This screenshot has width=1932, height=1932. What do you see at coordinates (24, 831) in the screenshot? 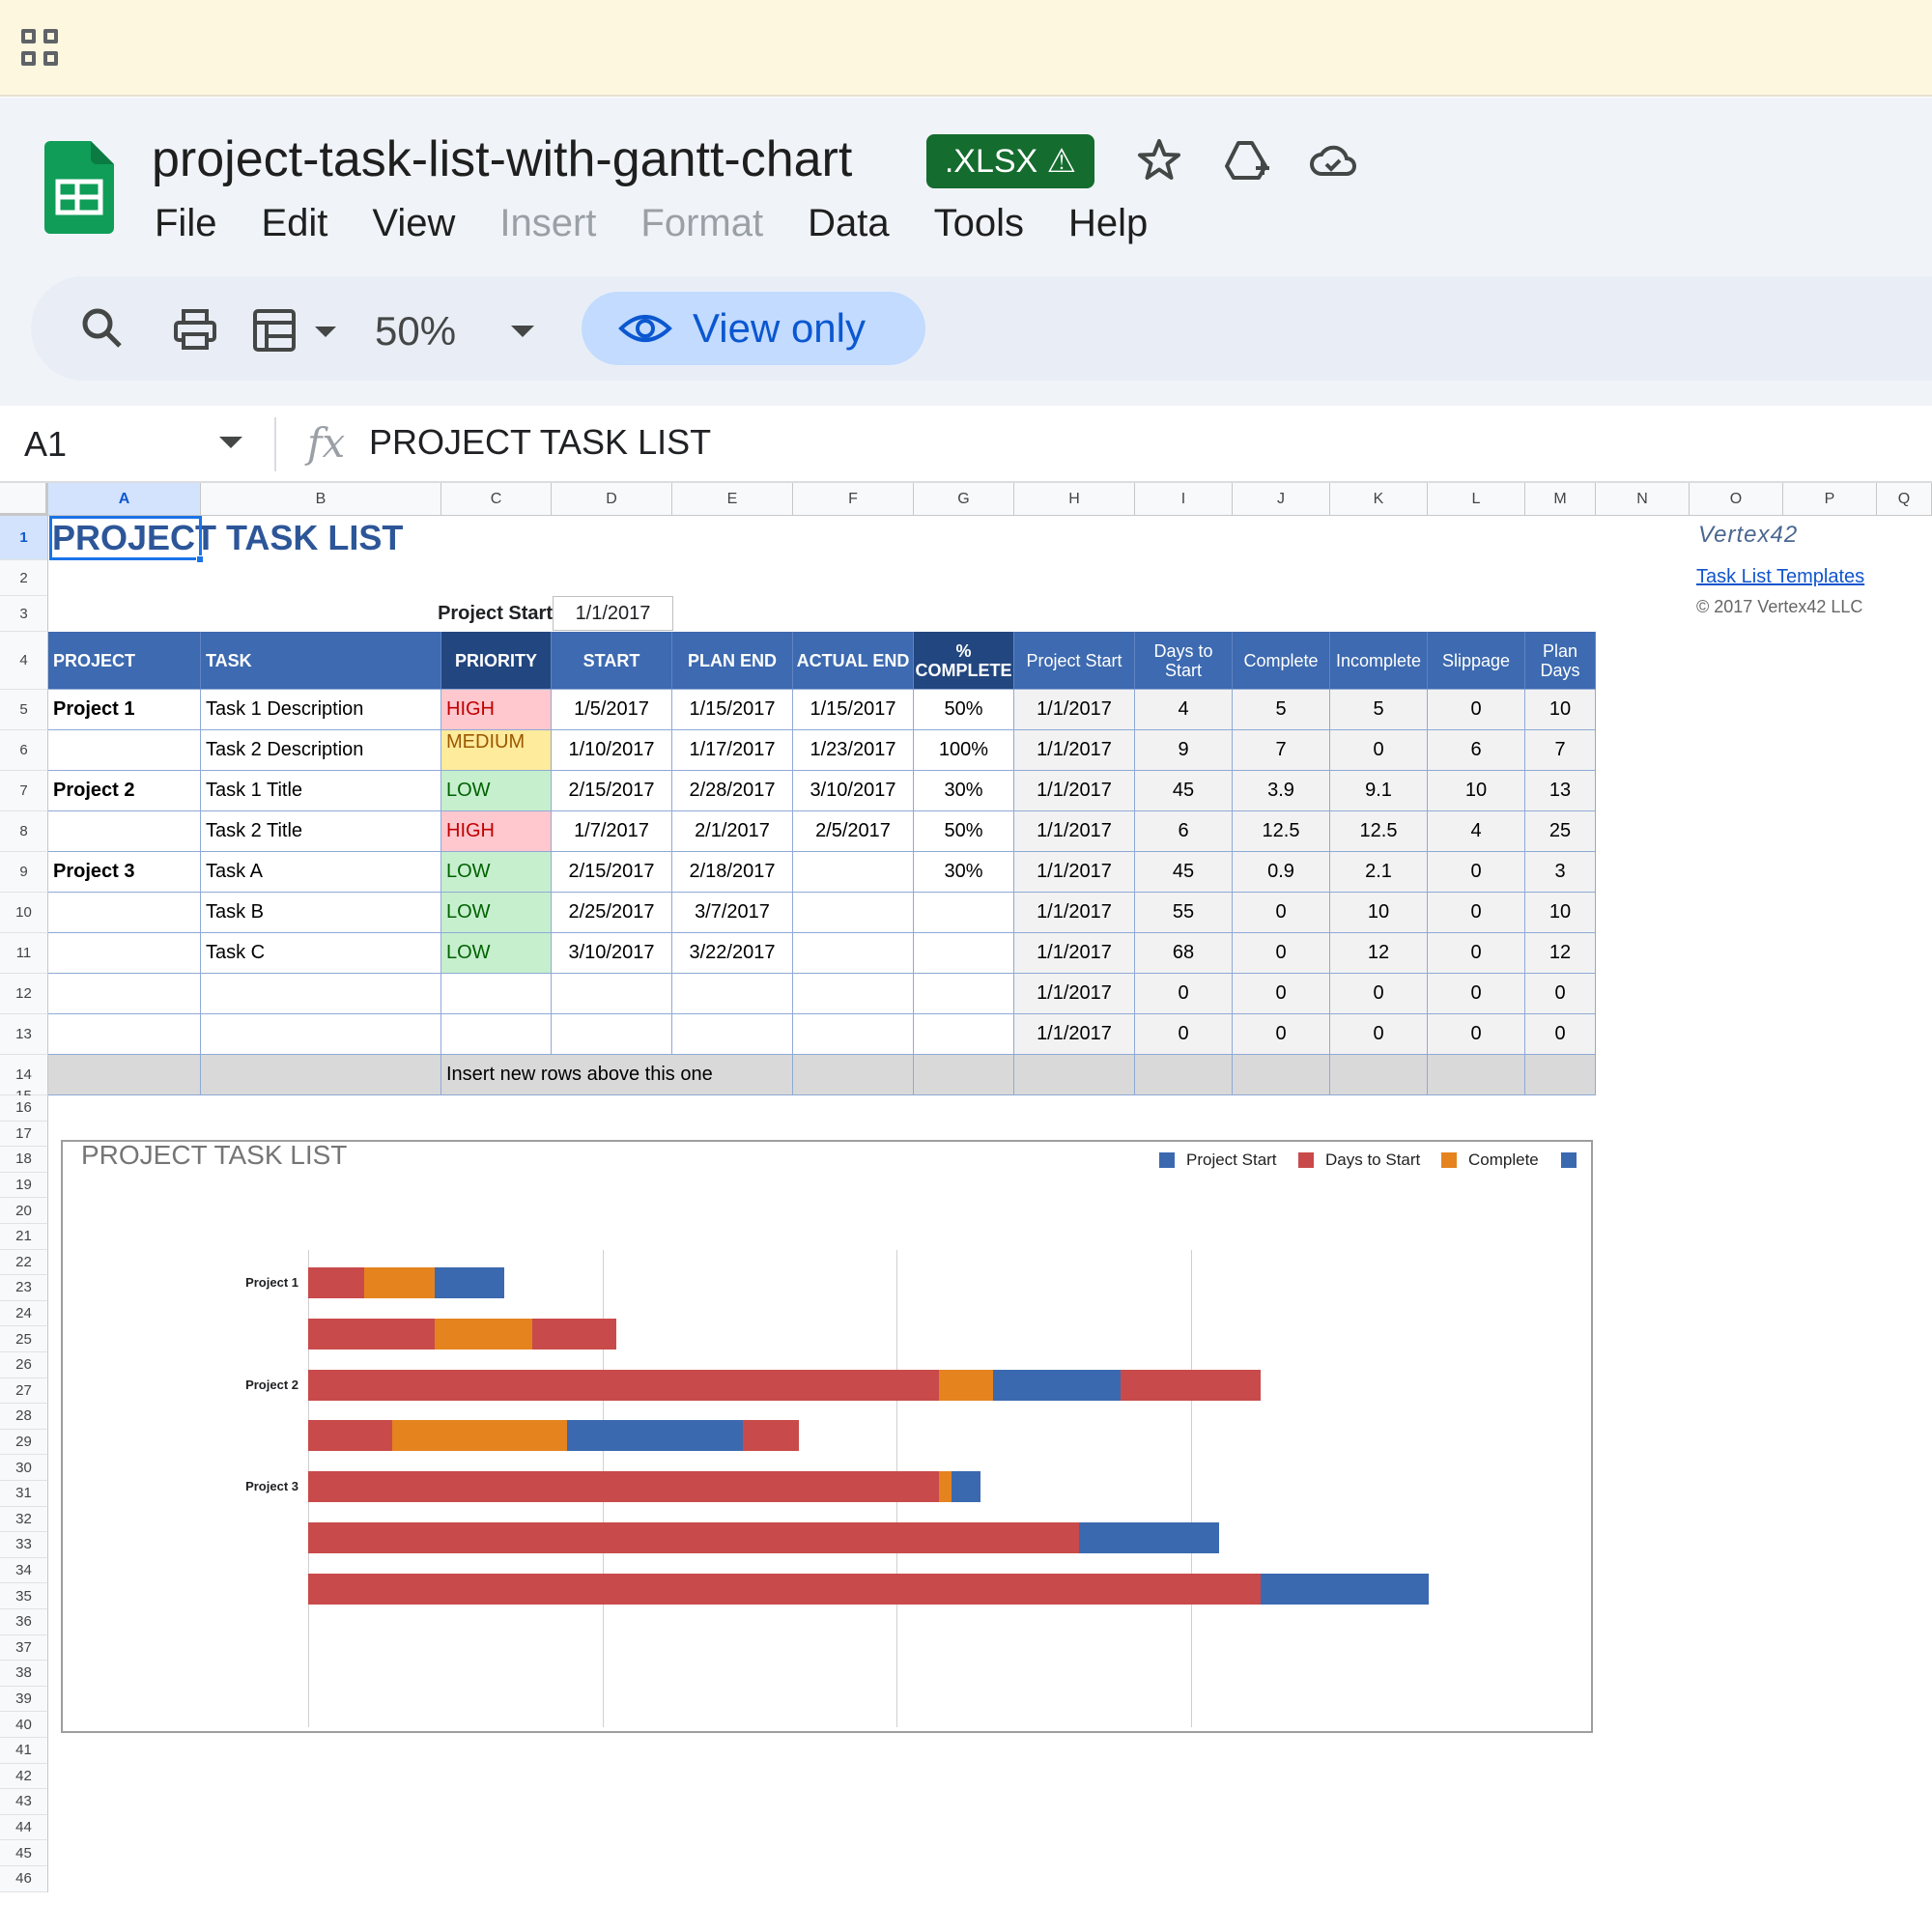
I see `row-header-8: 8` at bounding box center [24, 831].